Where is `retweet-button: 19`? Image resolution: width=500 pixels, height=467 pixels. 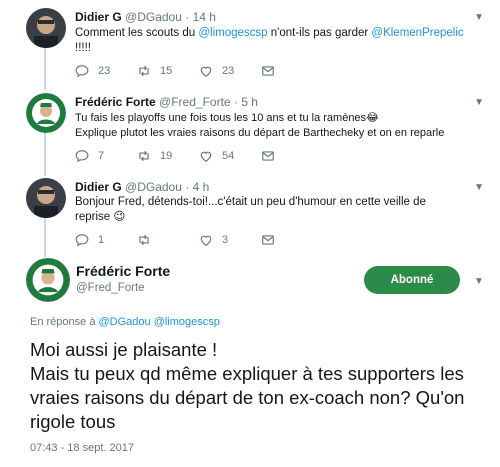 retweet-button: 19 is located at coordinates (168, 156).